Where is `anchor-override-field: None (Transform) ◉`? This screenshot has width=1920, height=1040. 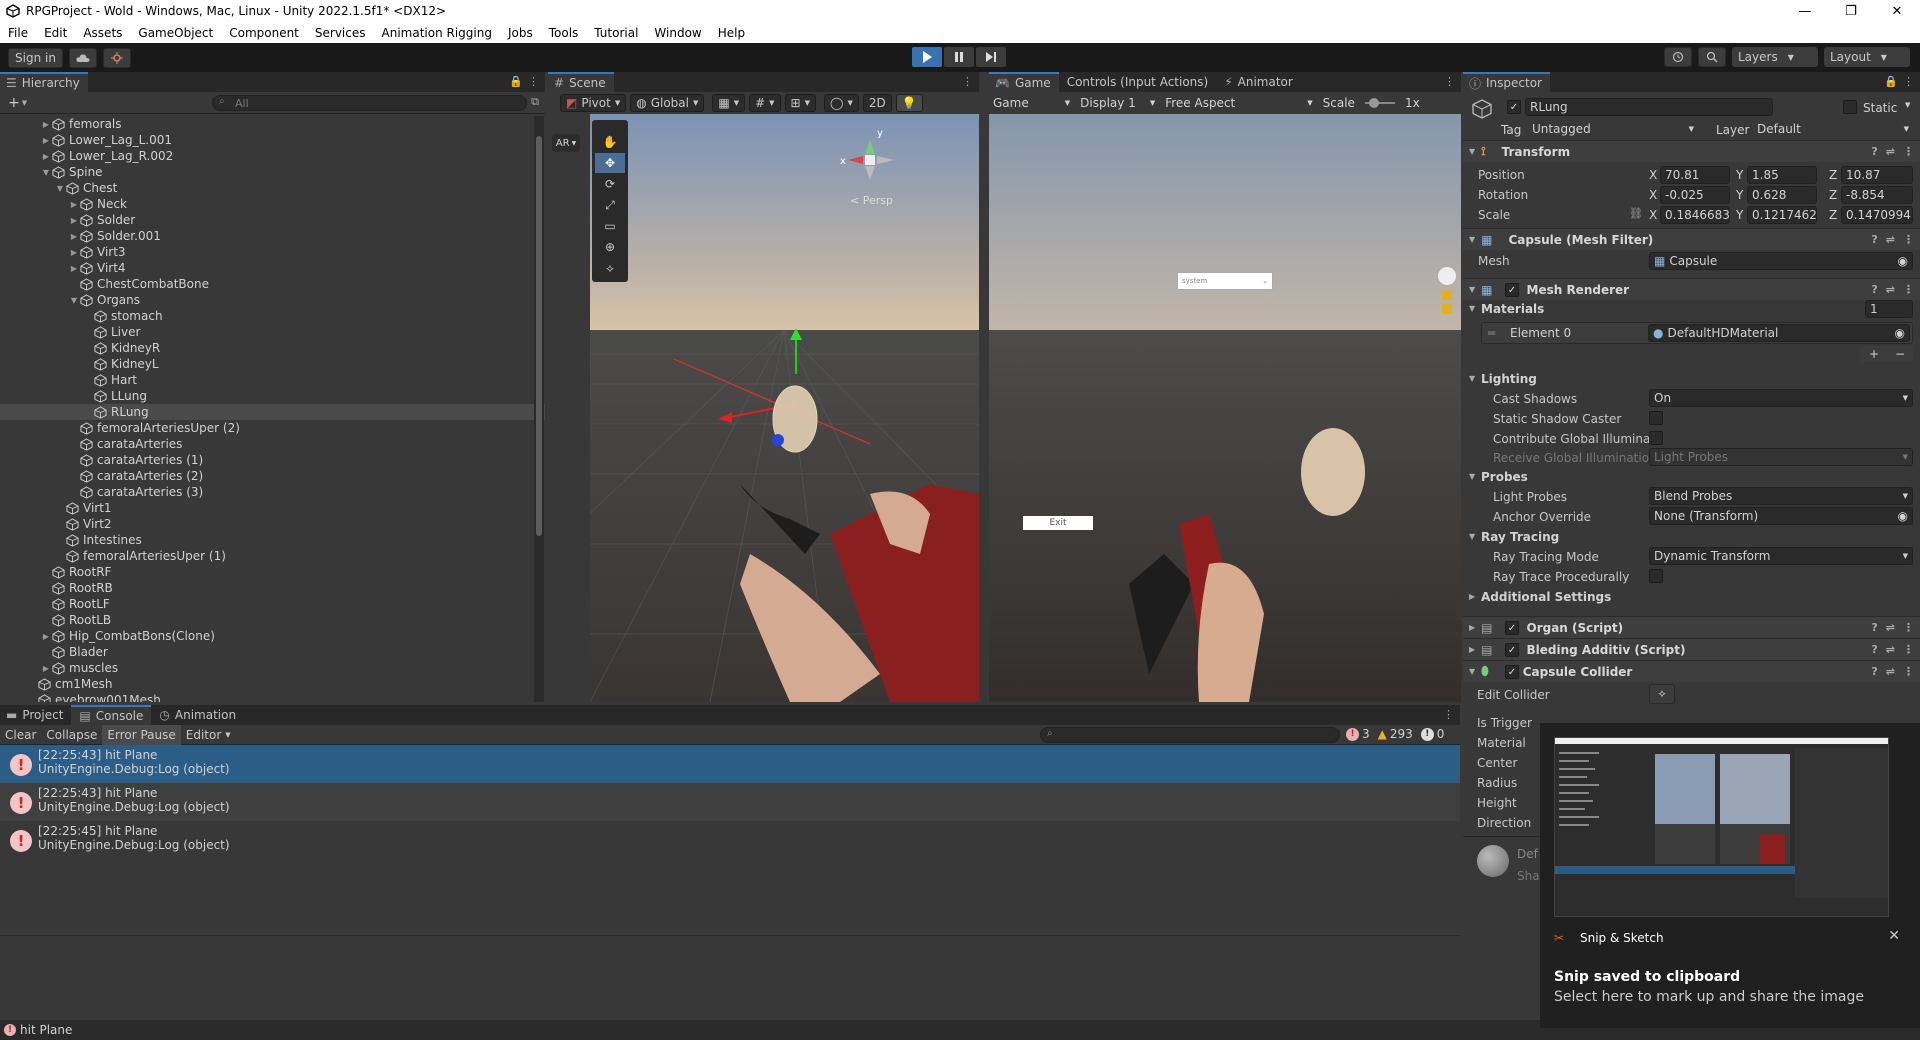 anchor-override-field: None (Transform) ◉ is located at coordinates (1781, 516).